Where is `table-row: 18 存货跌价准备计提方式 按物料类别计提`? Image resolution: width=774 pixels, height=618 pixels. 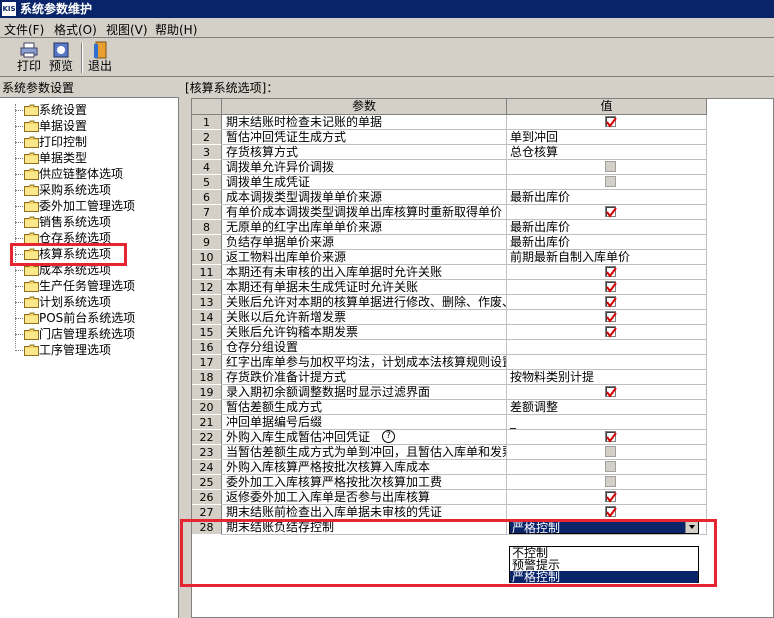
table-row: 18 存货跌价准备计提方式 按物料类别计提 is located at coordinates (449, 377).